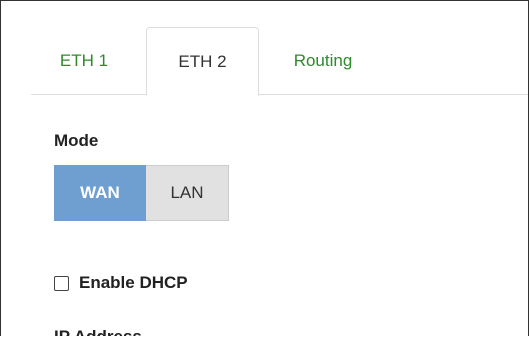  I want to click on enable-dhcp-label: Enable DHCP, so click(133, 282).